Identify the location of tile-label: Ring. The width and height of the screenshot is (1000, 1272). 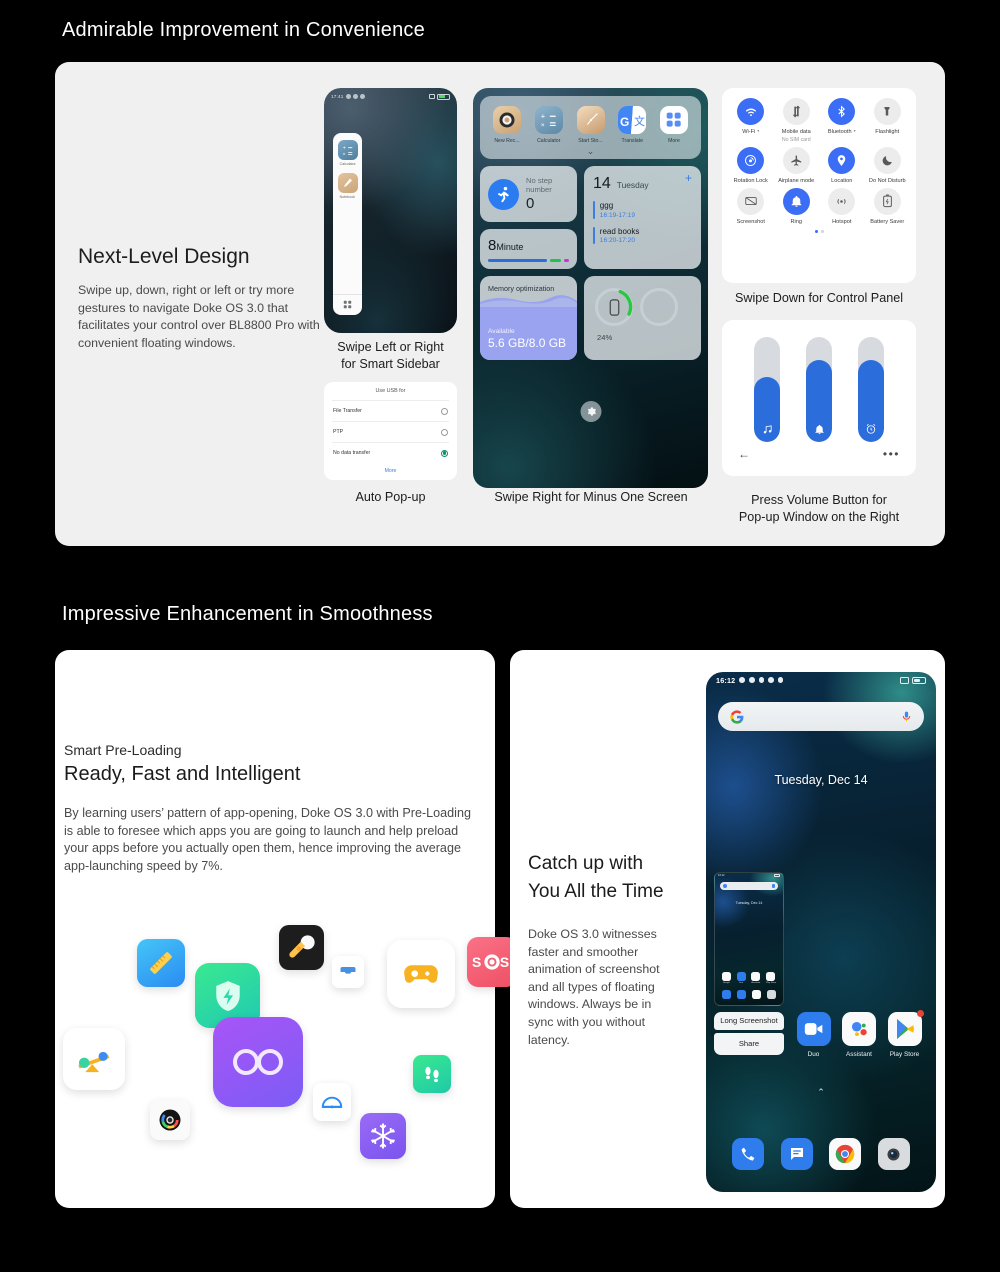
(796, 221).